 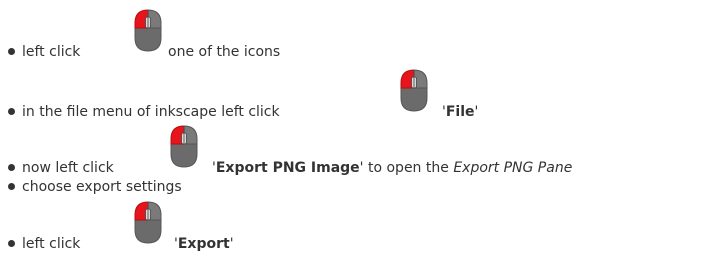 What do you see at coordinates (151, 112) in the screenshot?
I see `step-text: in the file menu of inkscape left click` at bounding box center [151, 112].